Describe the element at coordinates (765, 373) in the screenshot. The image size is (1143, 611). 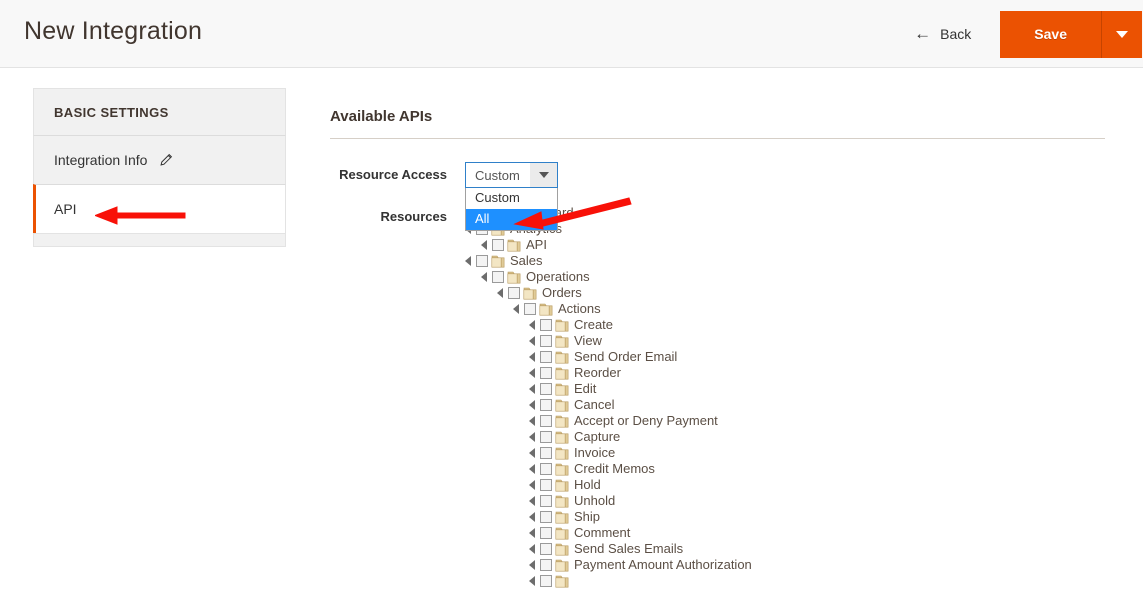
I see `tree-row: Reorder` at that location.